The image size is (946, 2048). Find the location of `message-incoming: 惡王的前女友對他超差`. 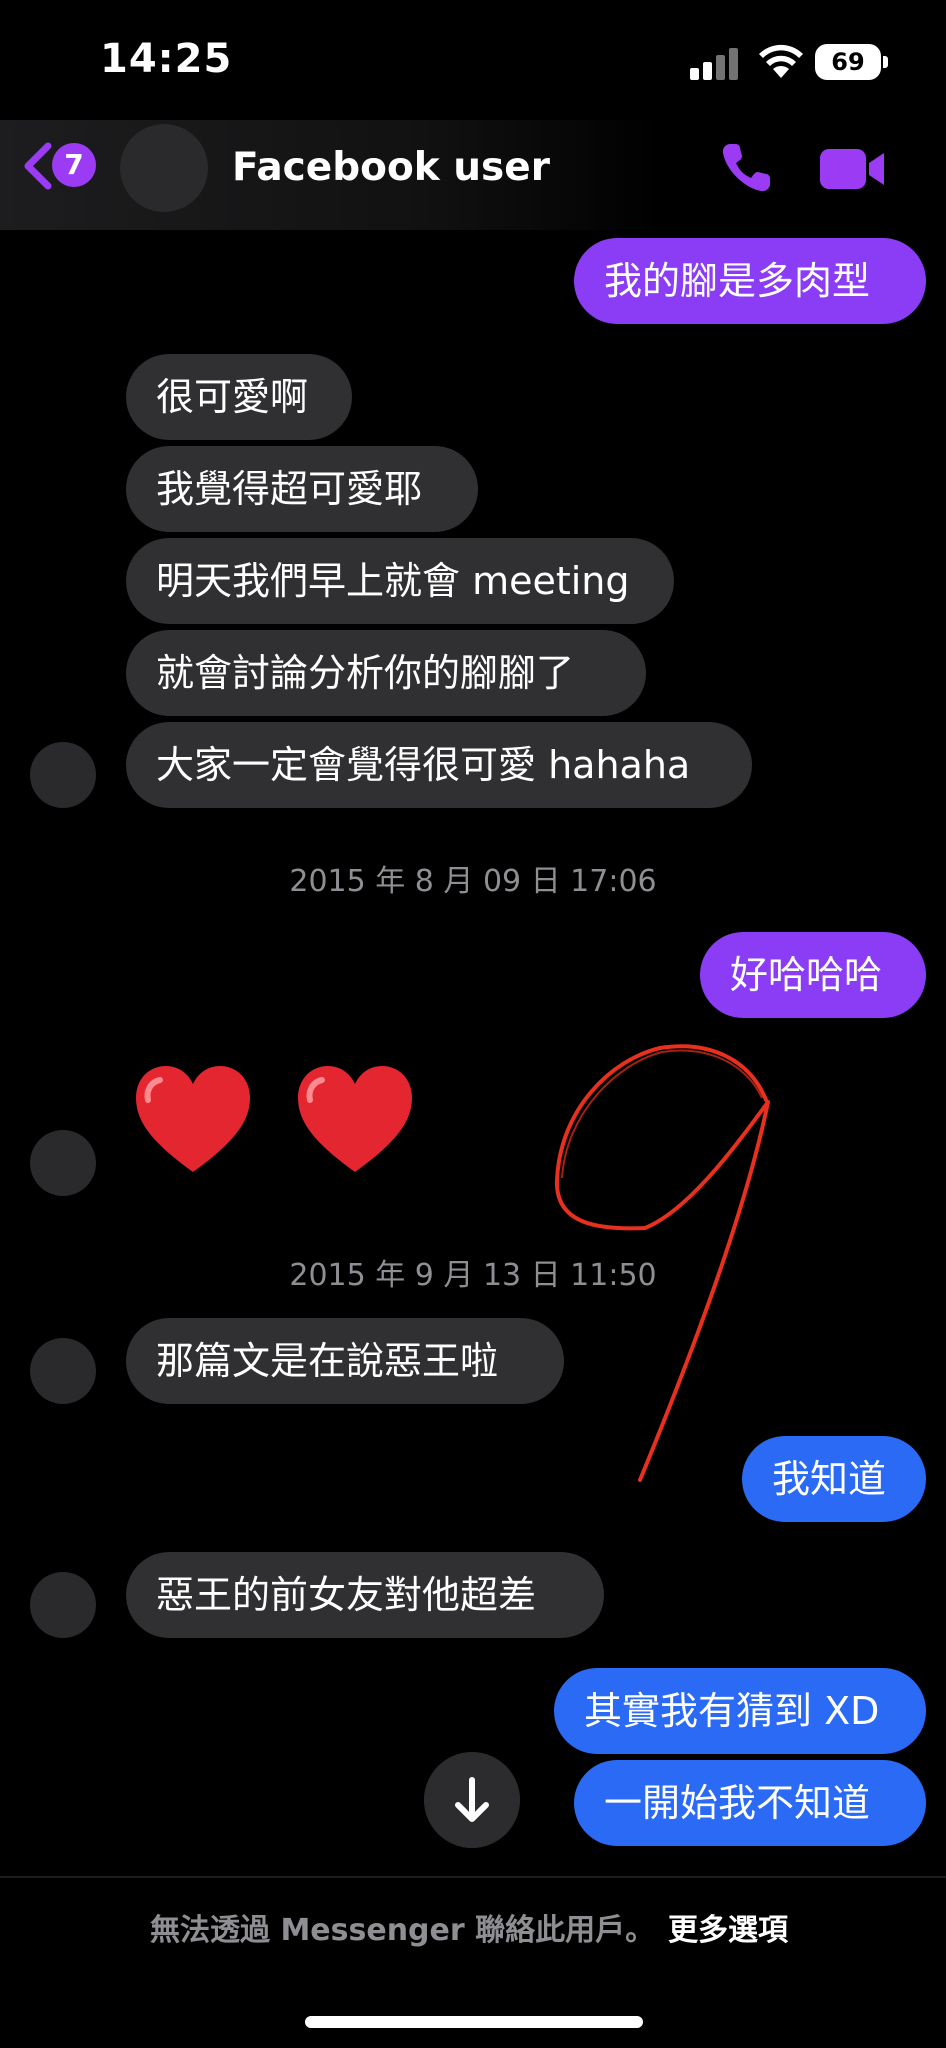

message-incoming: 惡王的前女友對他超差 is located at coordinates (365, 1595).